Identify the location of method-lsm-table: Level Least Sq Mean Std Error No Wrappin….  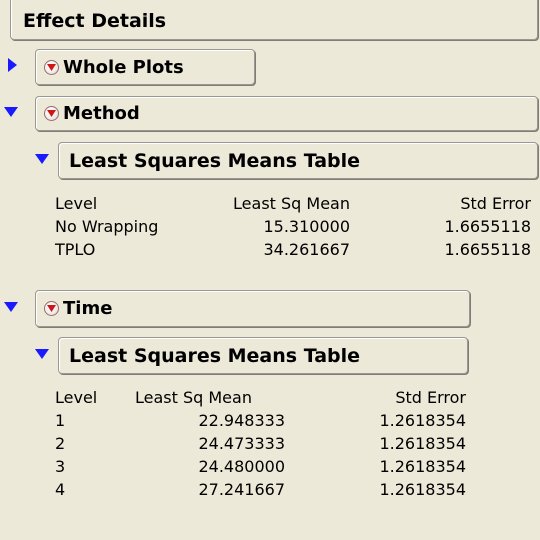
(293, 226).